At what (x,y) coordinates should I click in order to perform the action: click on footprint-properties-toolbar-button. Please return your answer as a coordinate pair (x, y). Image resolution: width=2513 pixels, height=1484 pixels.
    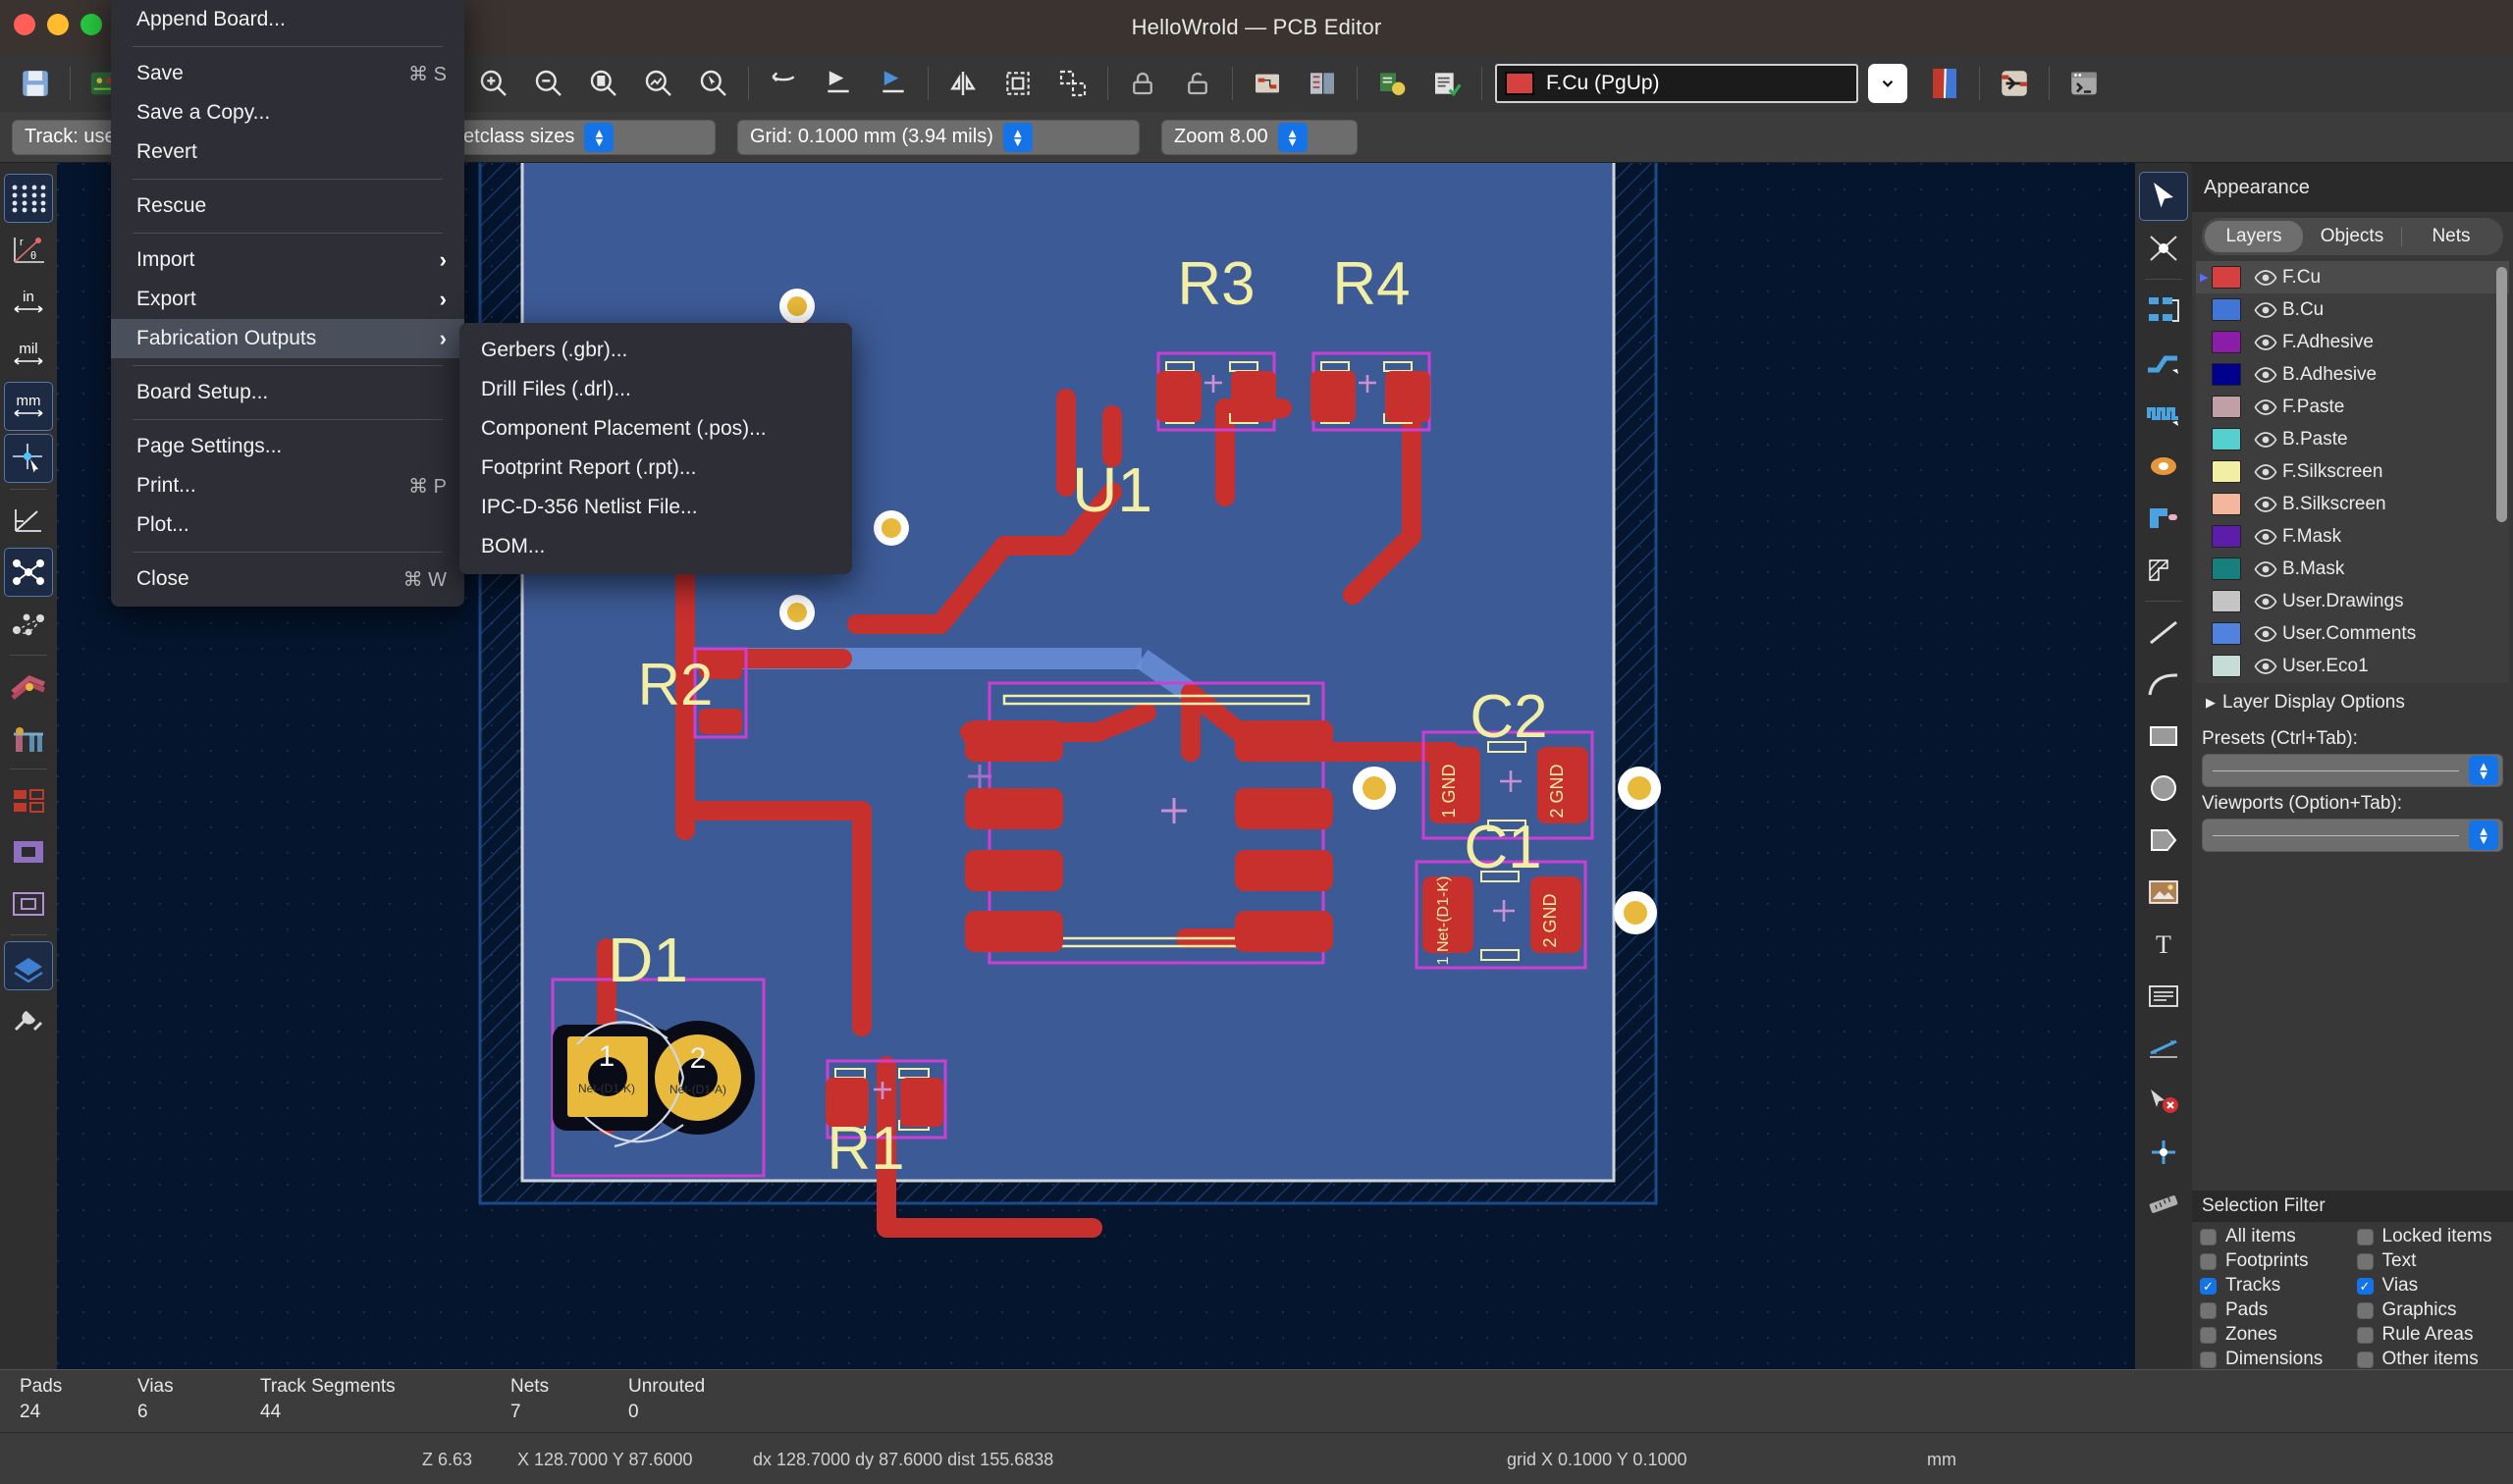
    Looking at the image, I should click on (1323, 83).